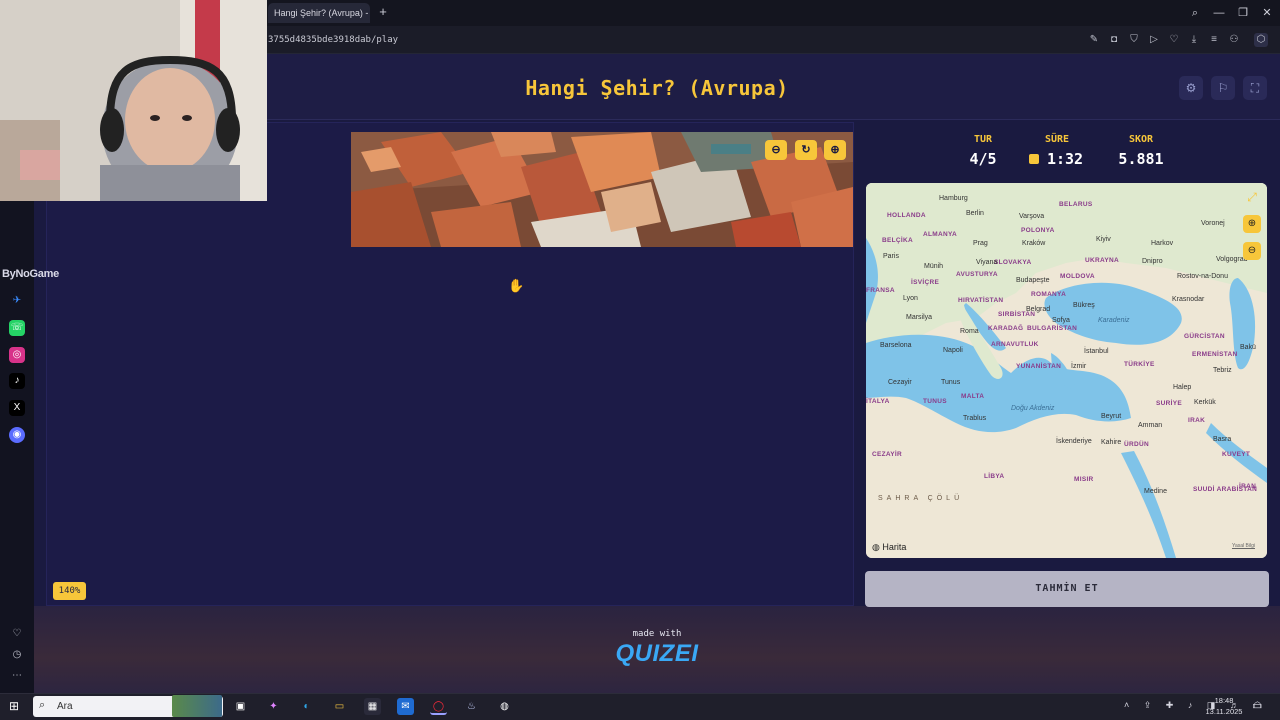 The height and width of the screenshot is (720, 1280). I want to click on map-country-label: MALTA, so click(973, 396).